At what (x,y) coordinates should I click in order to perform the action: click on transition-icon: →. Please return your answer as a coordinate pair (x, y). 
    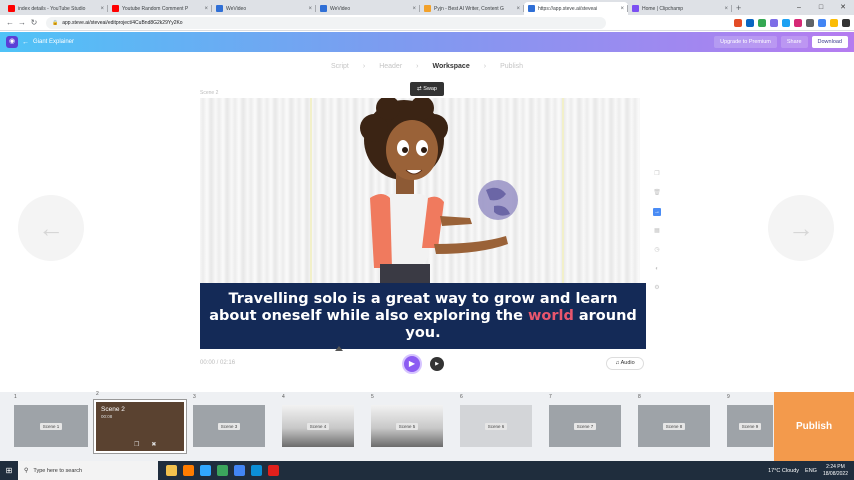
    Looking at the image, I should click on (657, 212).